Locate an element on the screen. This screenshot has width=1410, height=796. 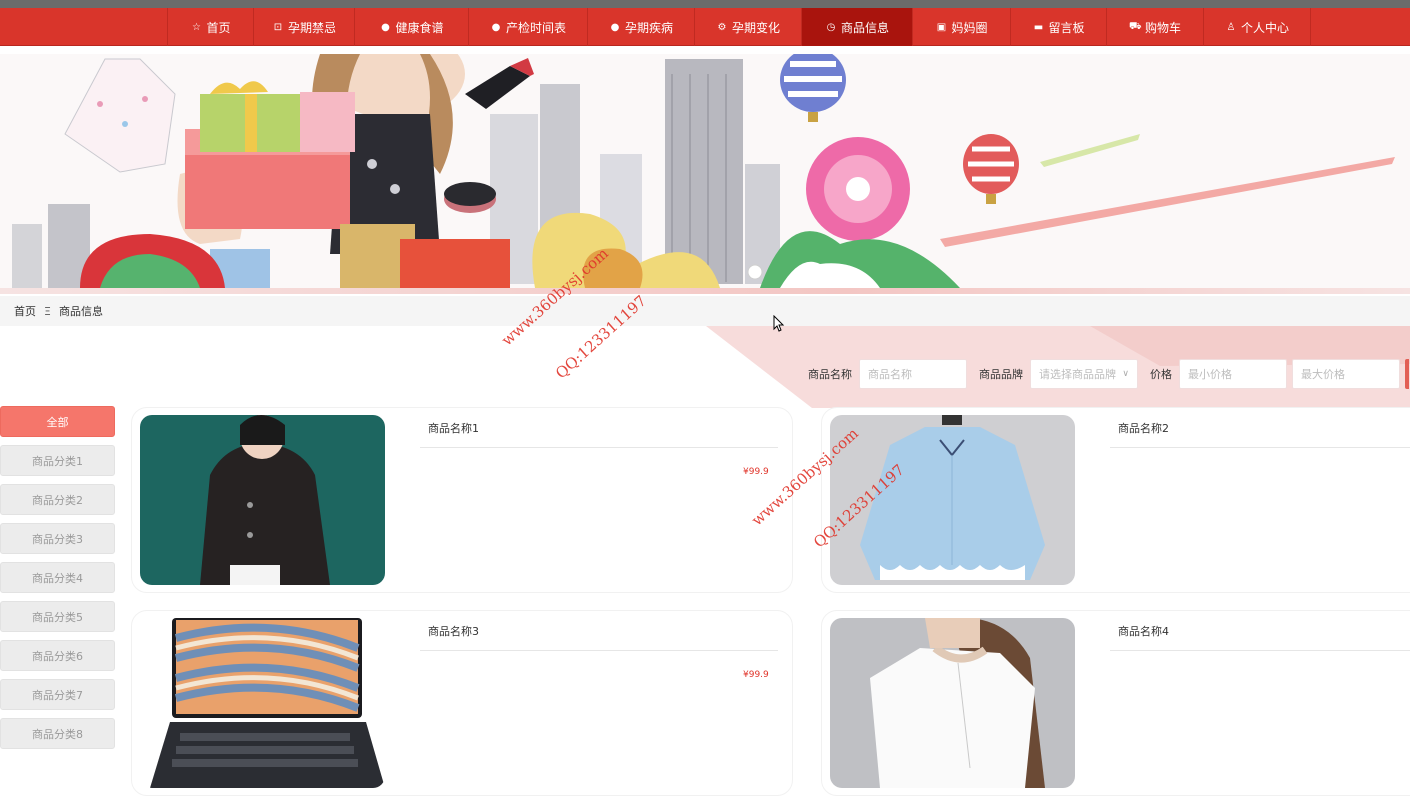
category-item: 商品分类7 is located at coordinates (57, 694).